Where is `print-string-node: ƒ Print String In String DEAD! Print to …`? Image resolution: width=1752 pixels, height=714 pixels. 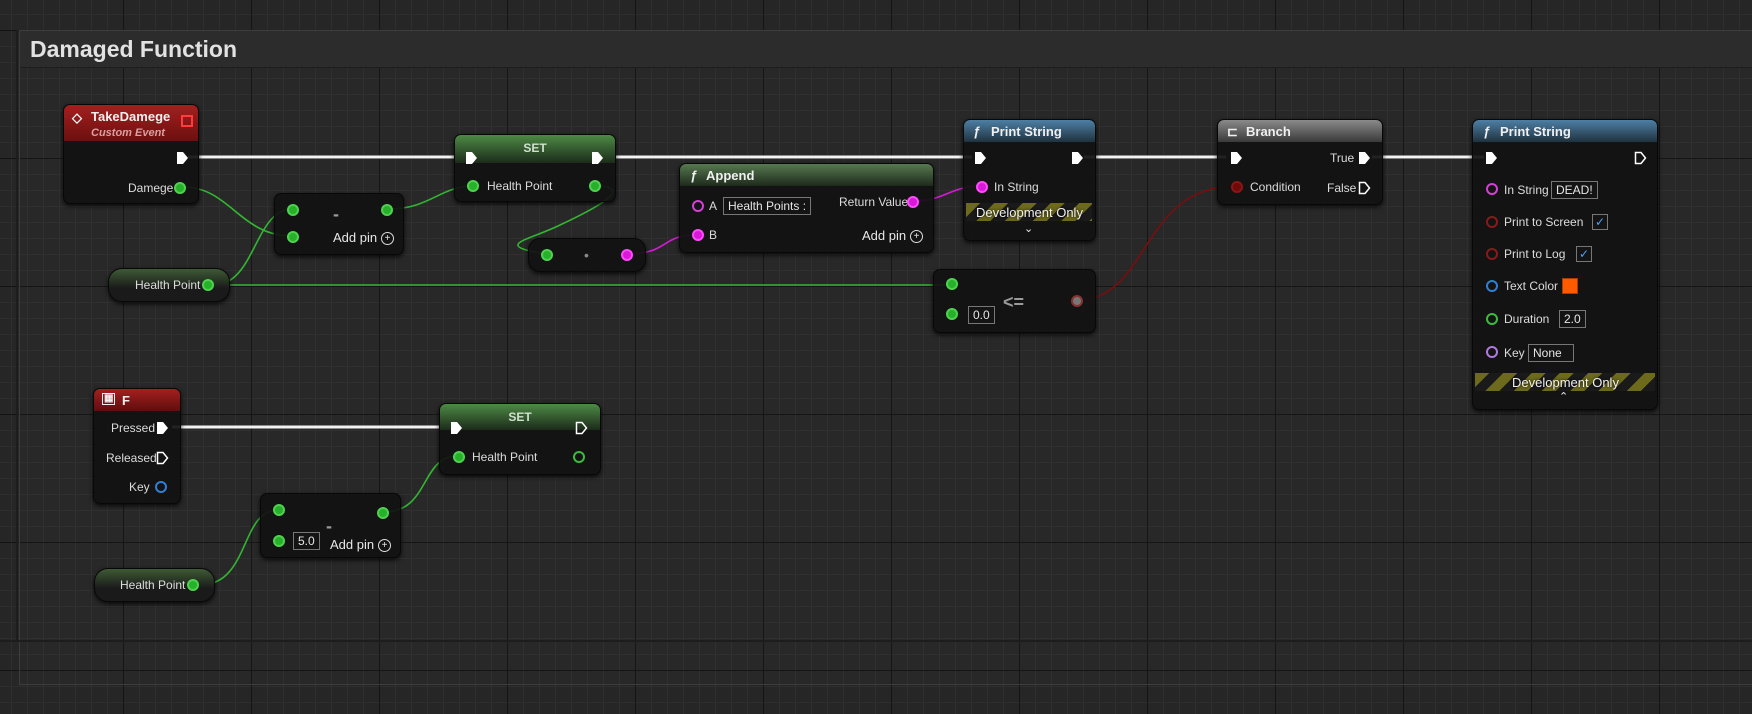 print-string-node: ƒ Print String In String DEAD! Print to … is located at coordinates (1565, 264).